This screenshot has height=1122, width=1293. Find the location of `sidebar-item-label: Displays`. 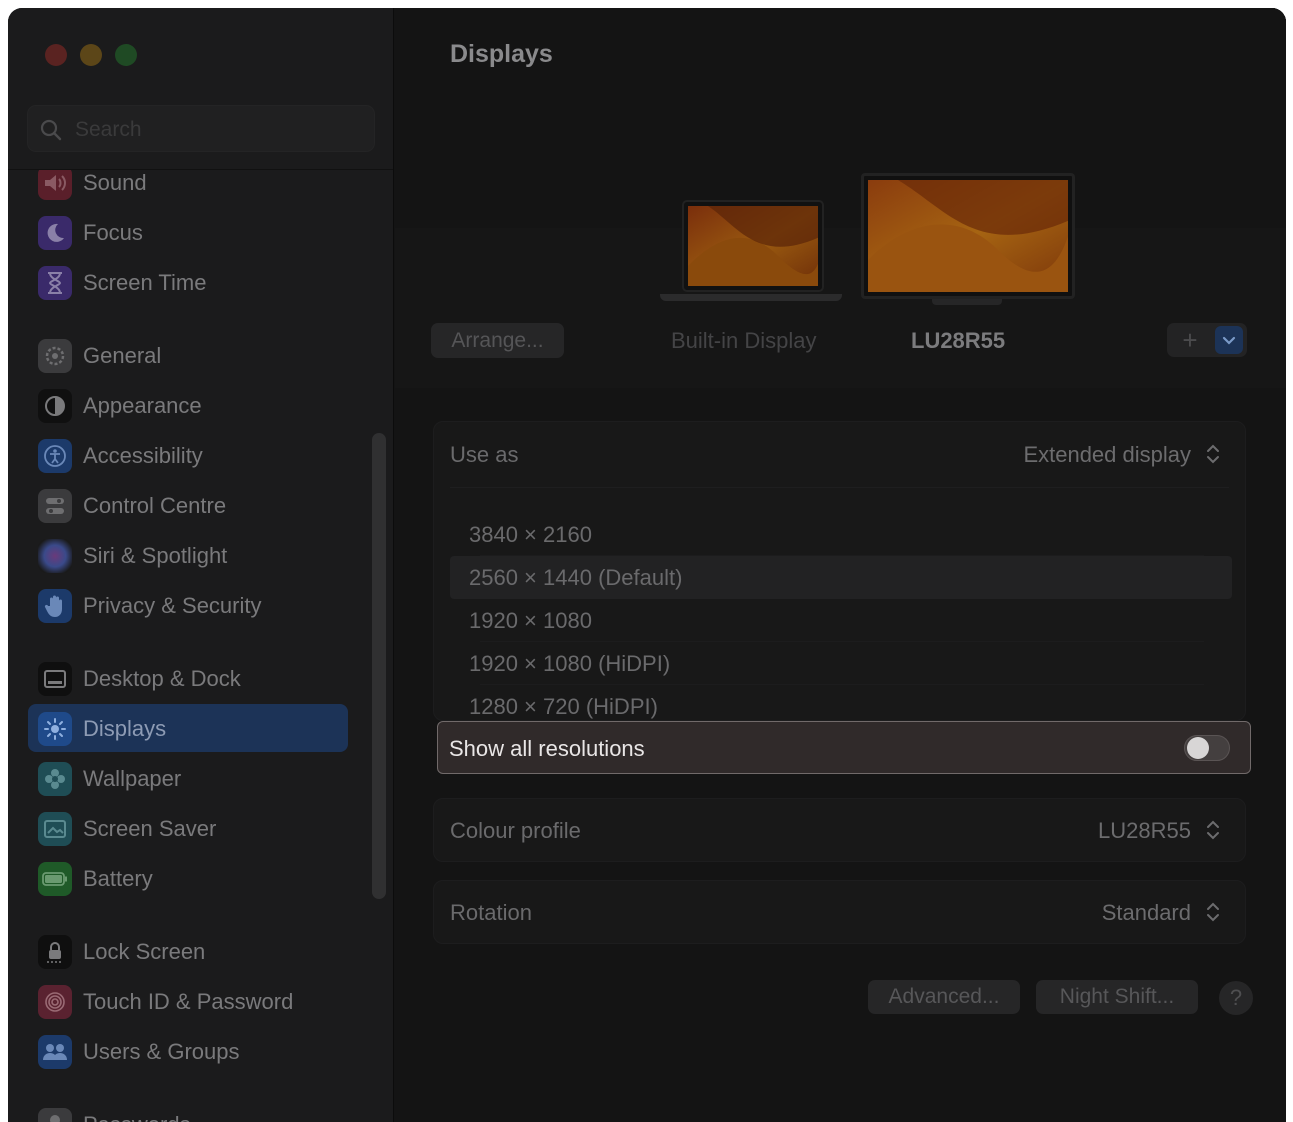

sidebar-item-label: Displays is located at coordinates (125, 728).